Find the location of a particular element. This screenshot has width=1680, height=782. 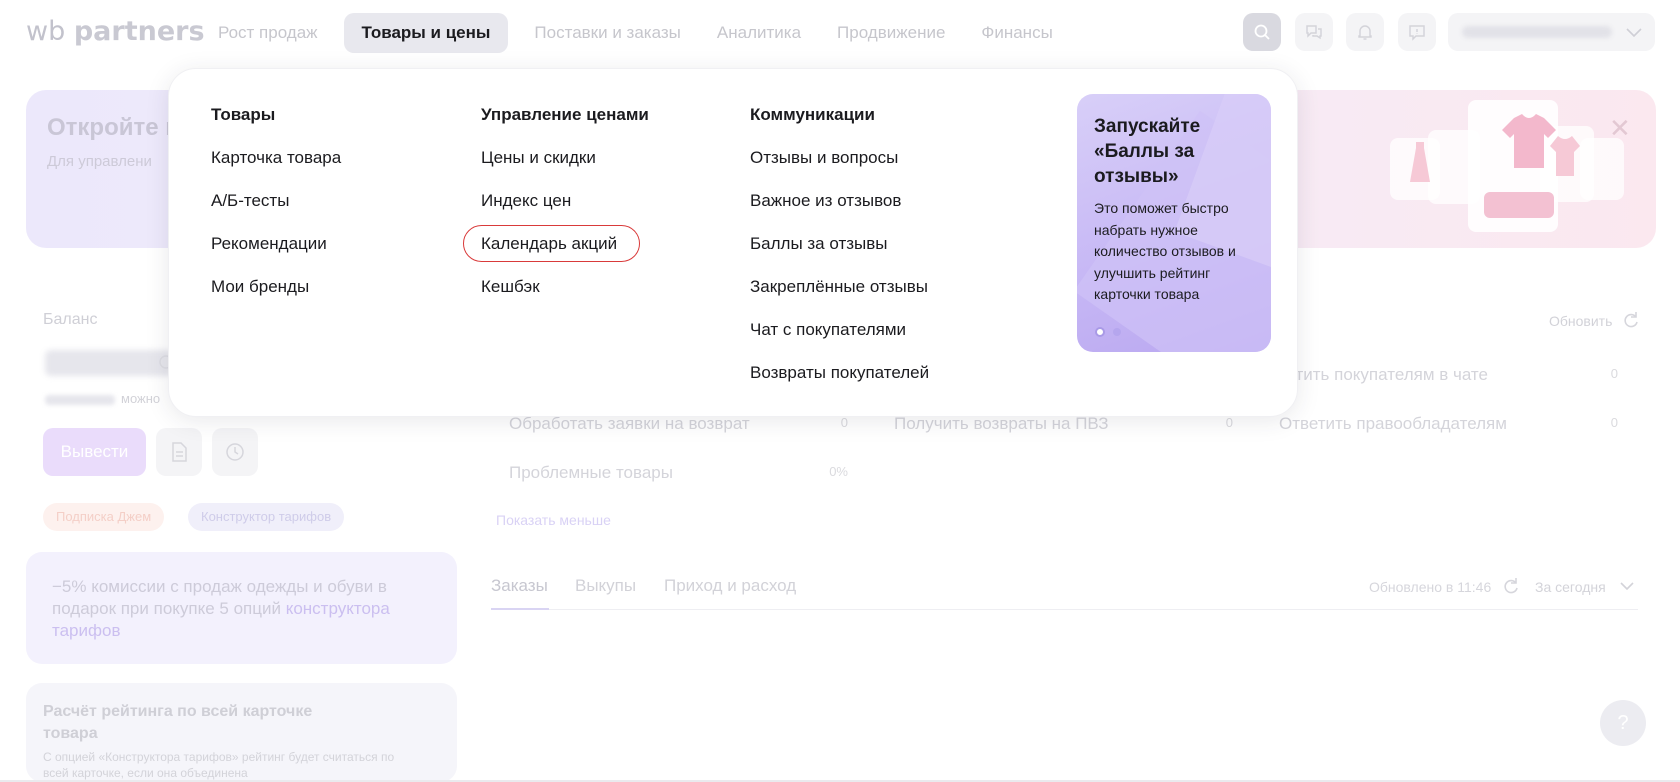

notifications-button is located at coordinates (1365, 32).